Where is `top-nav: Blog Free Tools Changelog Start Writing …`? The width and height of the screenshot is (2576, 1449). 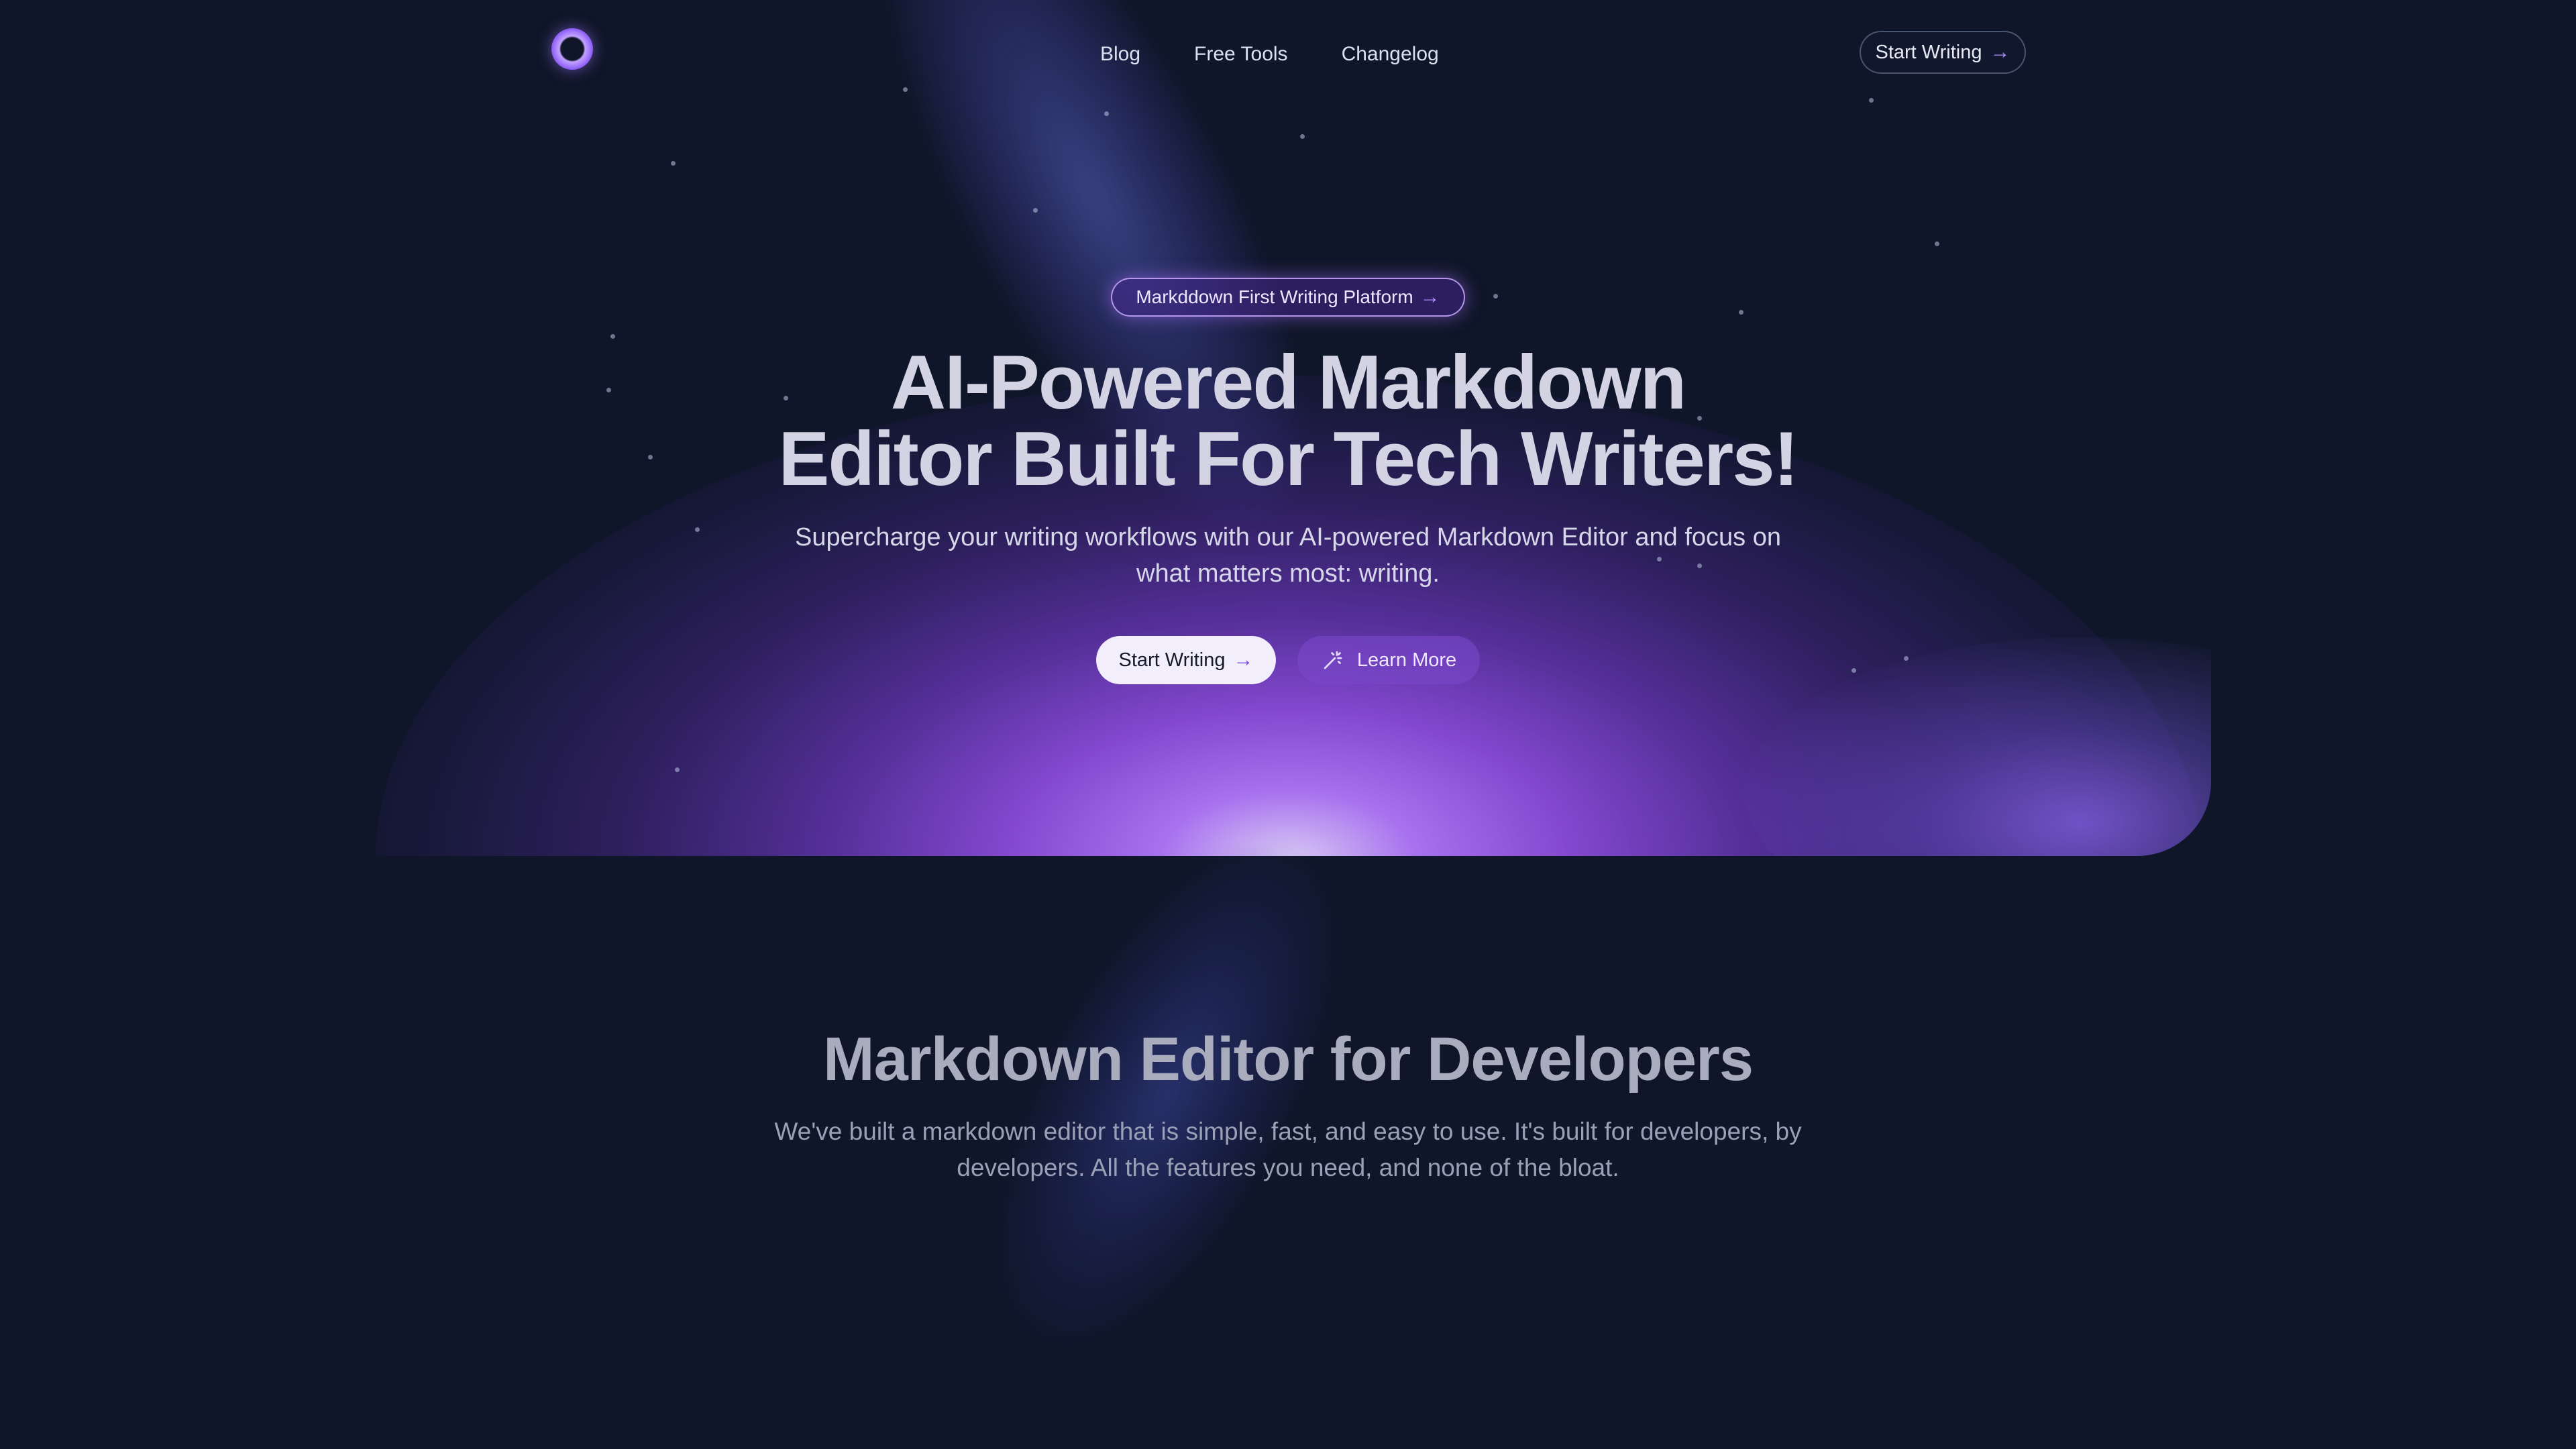 top-nav: Blog Free Tools Changelog Start Writing … is located at coordinates (1288, 53).